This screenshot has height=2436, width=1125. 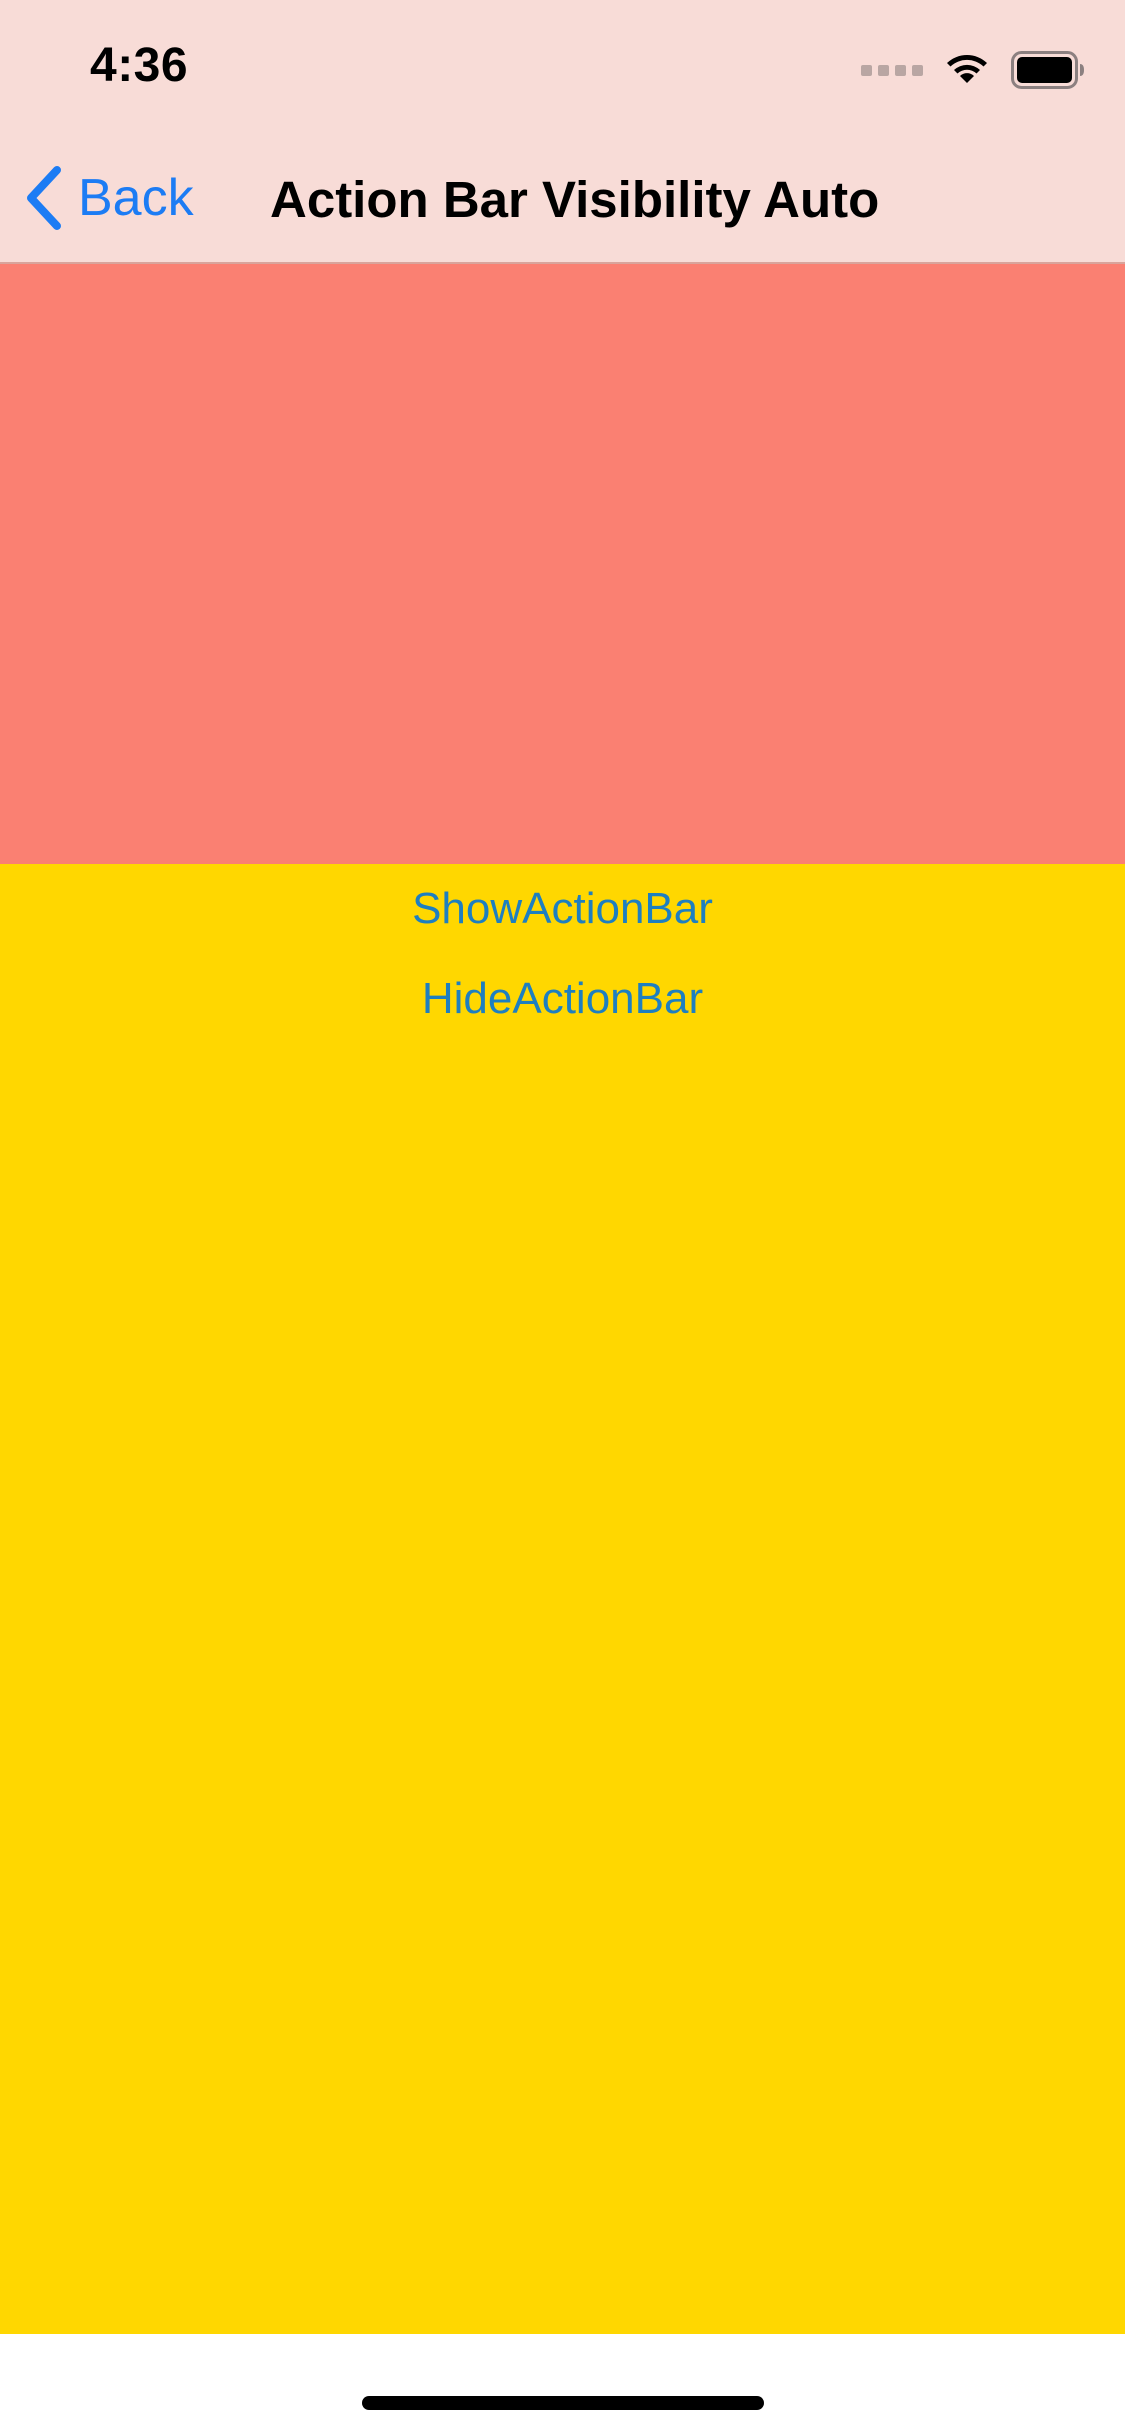 I want to click on show-action-bar-button: ShowActionBar, so click(x=562, y=909).